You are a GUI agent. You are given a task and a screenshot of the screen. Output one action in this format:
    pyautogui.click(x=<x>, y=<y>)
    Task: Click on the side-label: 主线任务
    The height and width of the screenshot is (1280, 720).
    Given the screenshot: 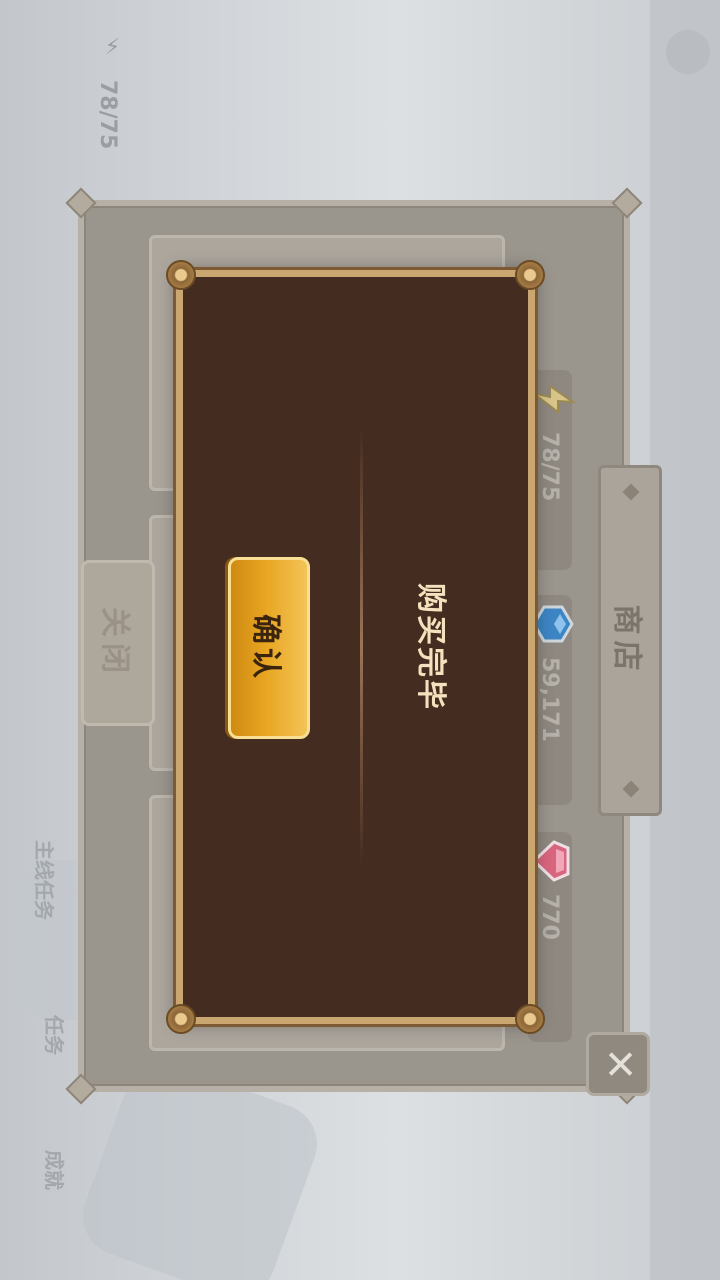 What is the action you would take?
    pyautogui.click(x=45, y=880)
    